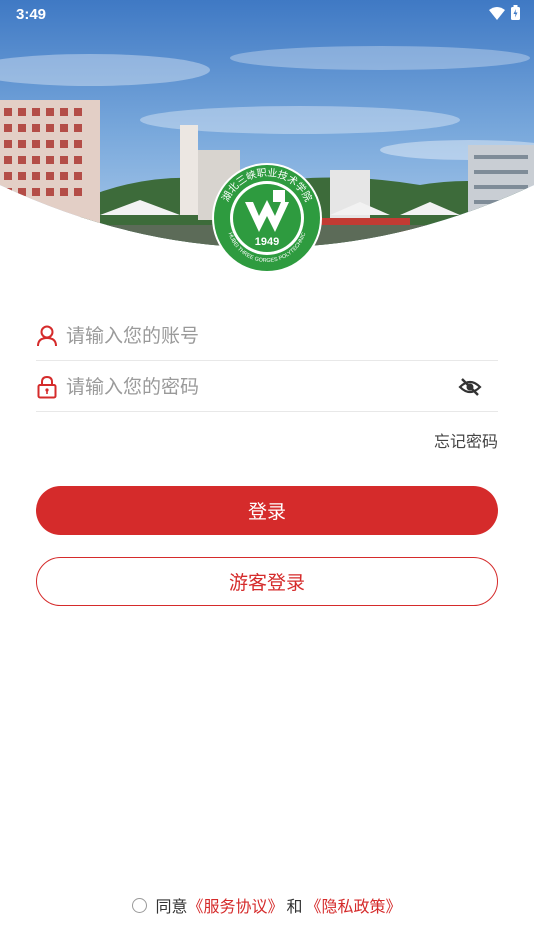  Describe the element at coordinates (466, 440) in the screenshot. I see `forgot-password-link: 忘记密码` at that location.